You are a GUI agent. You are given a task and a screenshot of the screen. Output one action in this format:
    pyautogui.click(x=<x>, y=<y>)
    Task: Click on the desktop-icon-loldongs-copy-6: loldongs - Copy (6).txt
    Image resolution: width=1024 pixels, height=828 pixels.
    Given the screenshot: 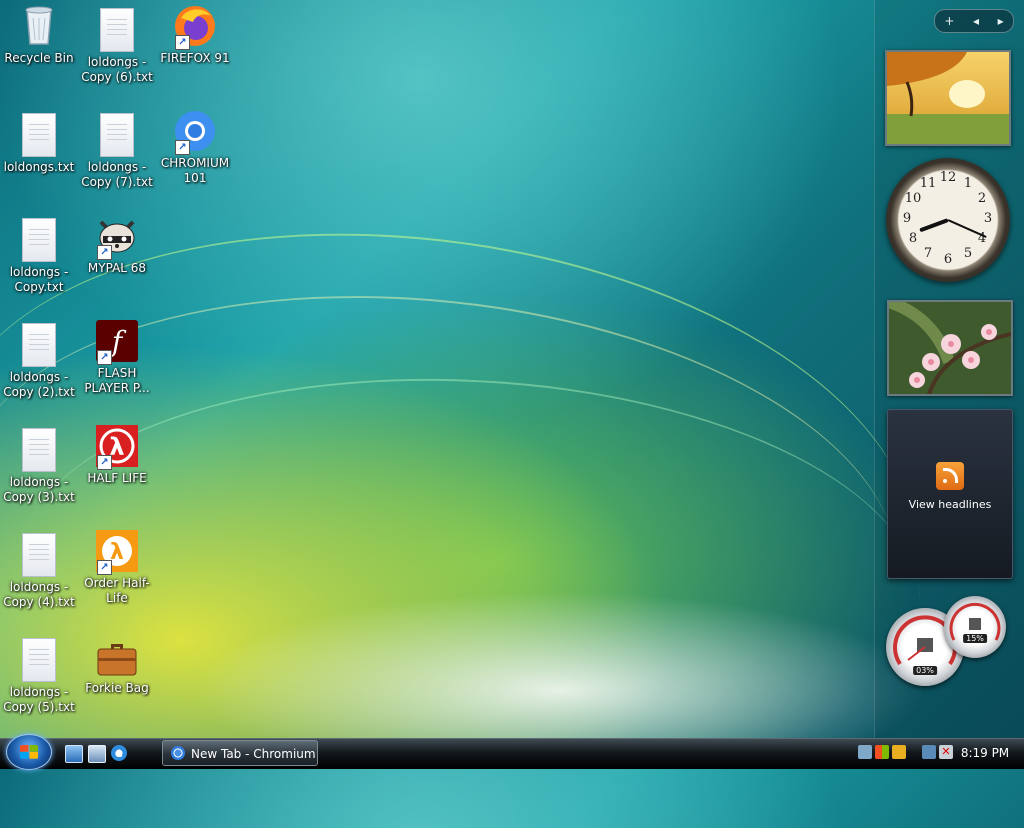 What is the action you would take?
    pyautogui.click(x=117, y=46)
    